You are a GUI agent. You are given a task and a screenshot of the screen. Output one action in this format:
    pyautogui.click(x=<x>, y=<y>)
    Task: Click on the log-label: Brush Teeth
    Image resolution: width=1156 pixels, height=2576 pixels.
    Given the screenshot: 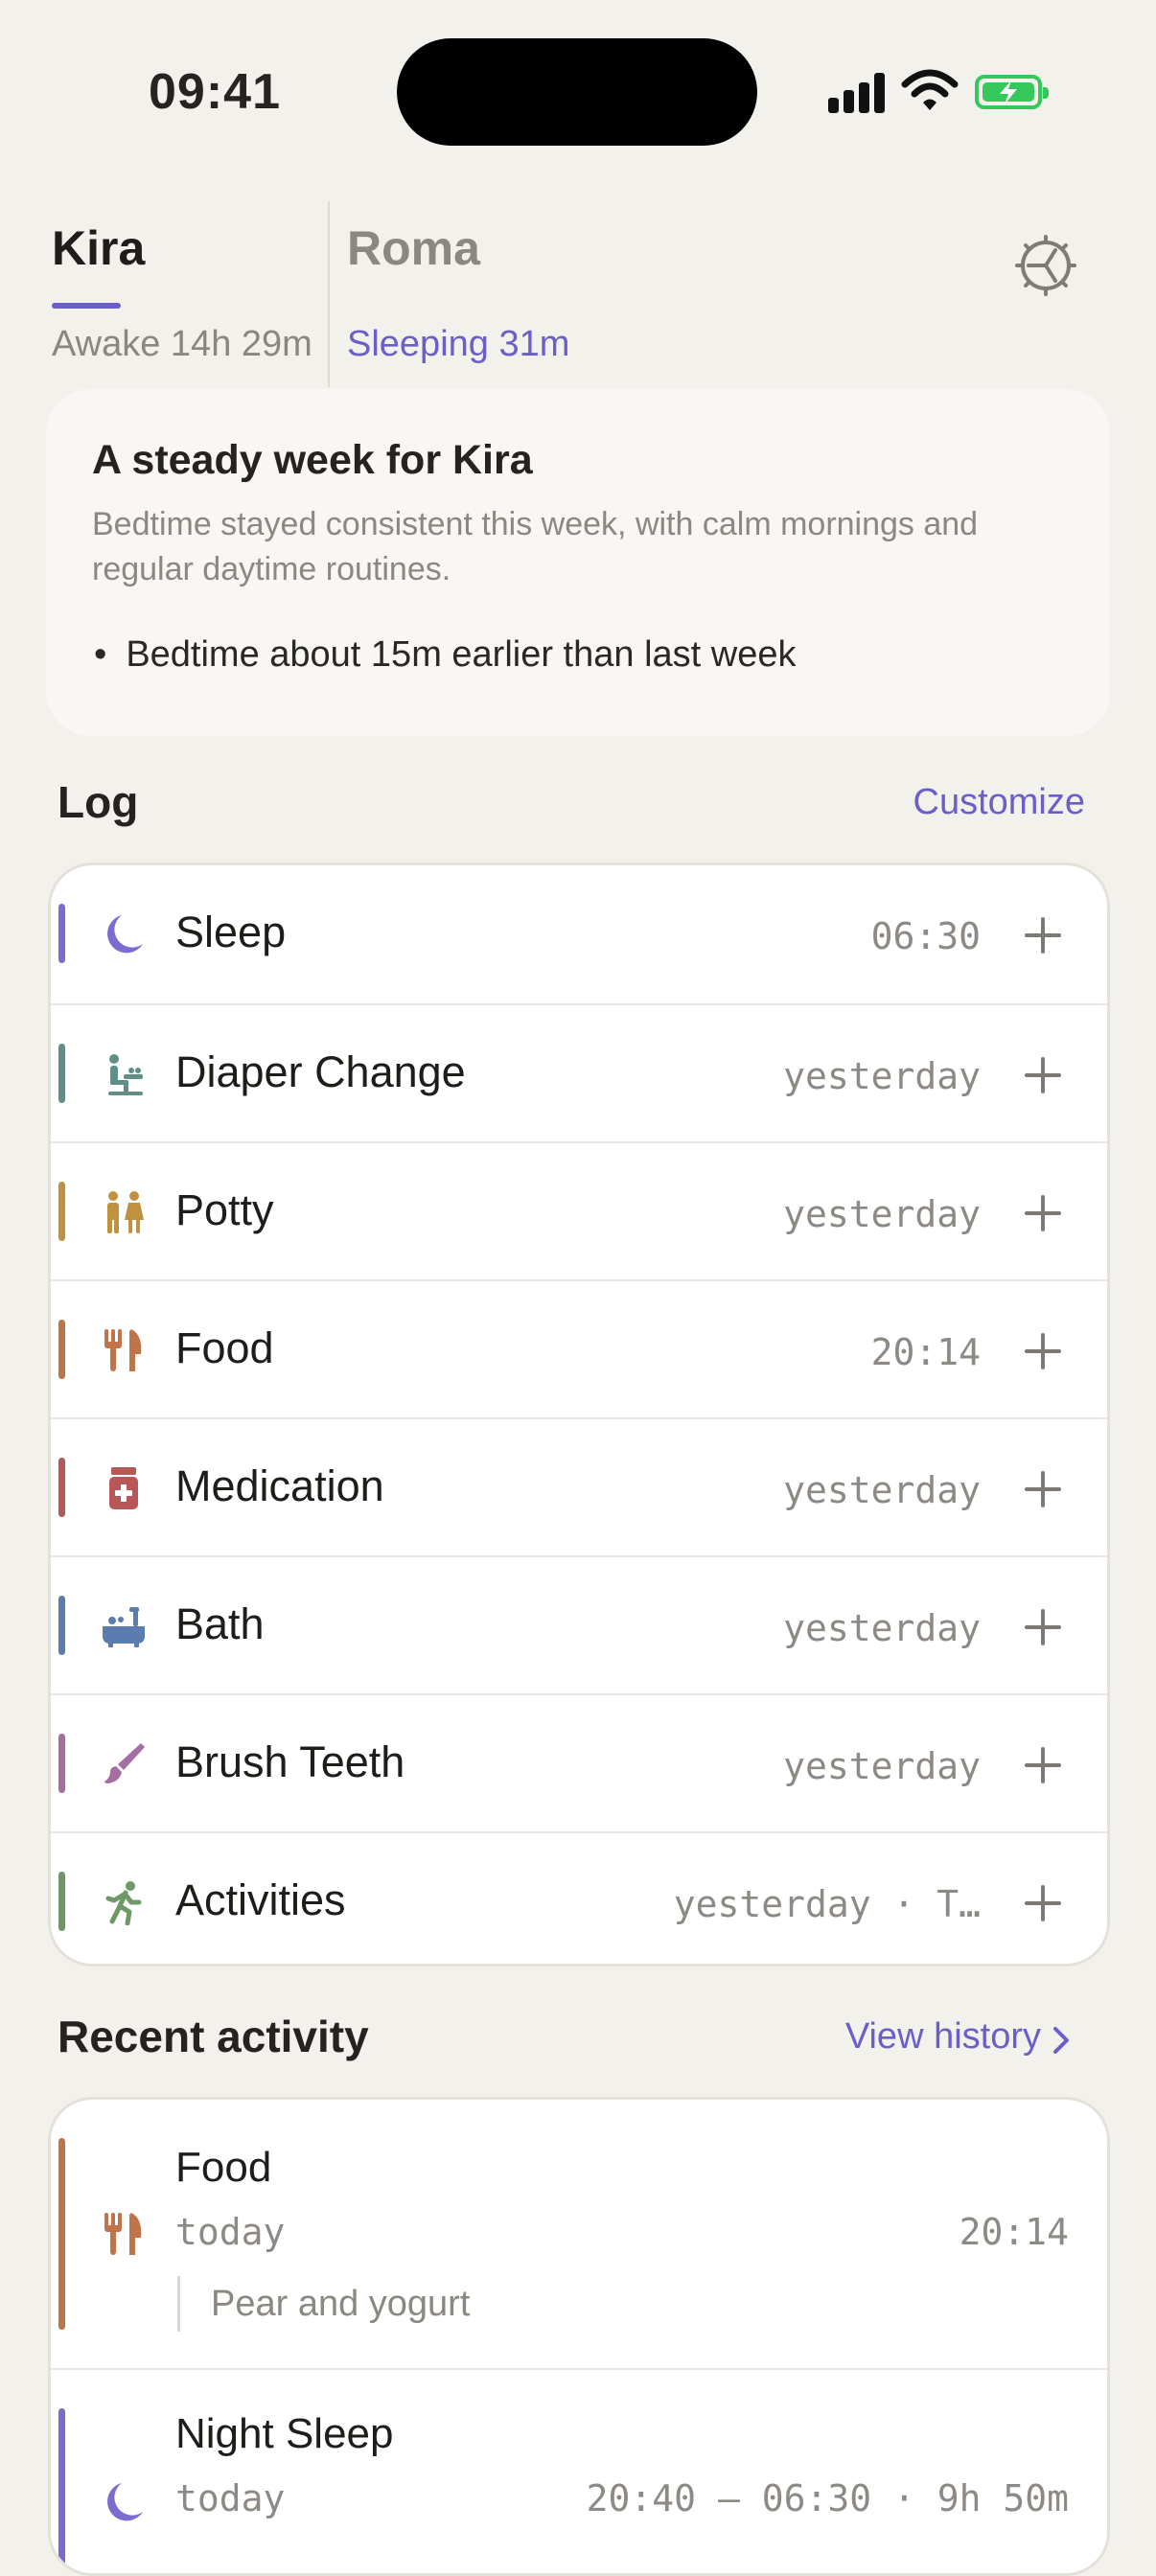 What is the action you would take?
    pyautogui.click(x=290, y=1761)
    